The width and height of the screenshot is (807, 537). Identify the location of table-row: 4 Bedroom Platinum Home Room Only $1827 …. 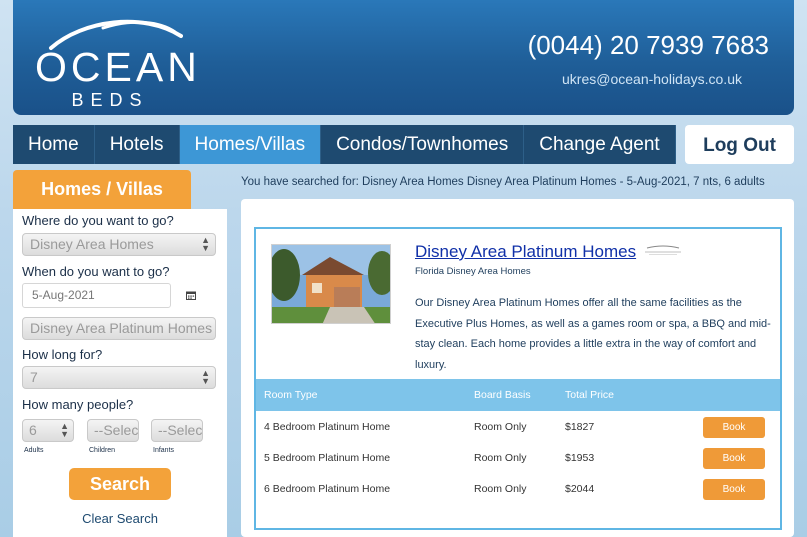
(518, 427).